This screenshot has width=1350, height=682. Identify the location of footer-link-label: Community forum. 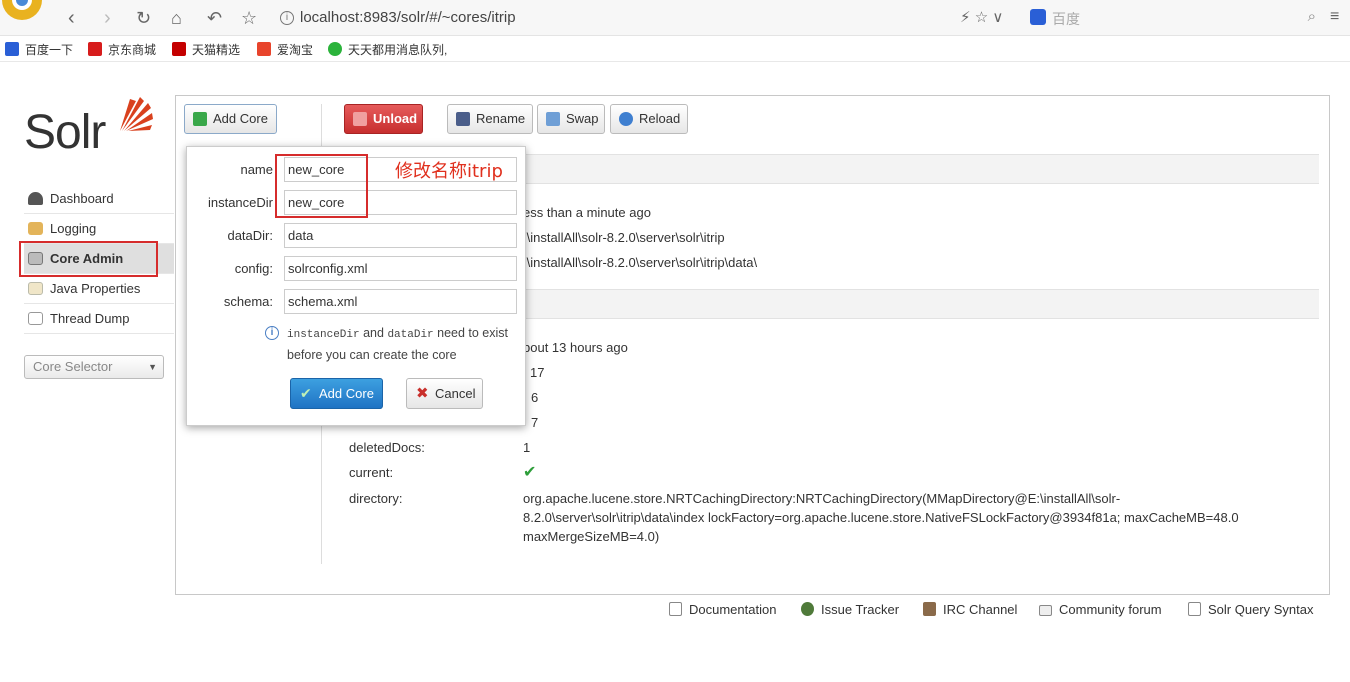
(1110, 609).